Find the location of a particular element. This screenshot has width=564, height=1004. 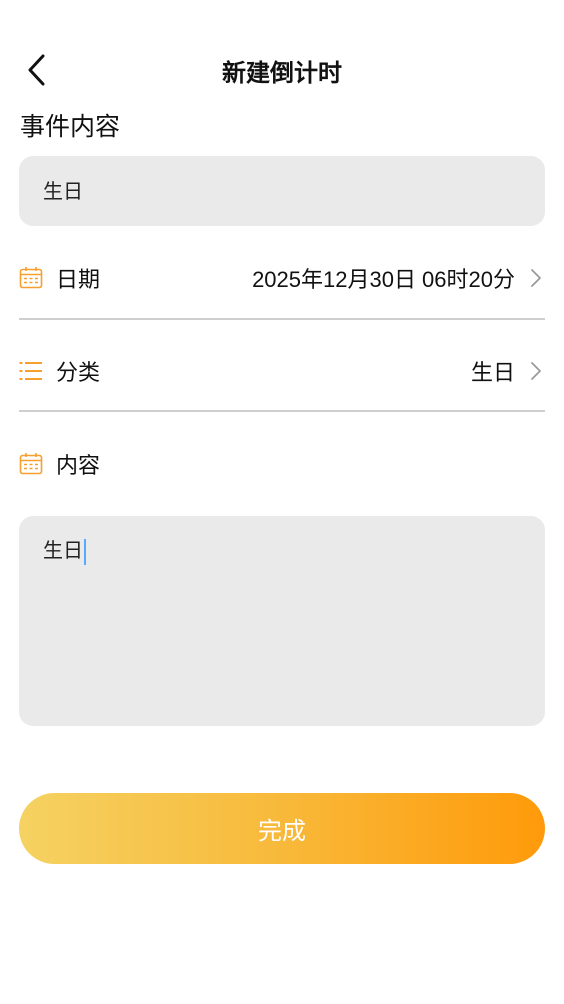

content-row: 内容 is located at coordinates (282, 464).